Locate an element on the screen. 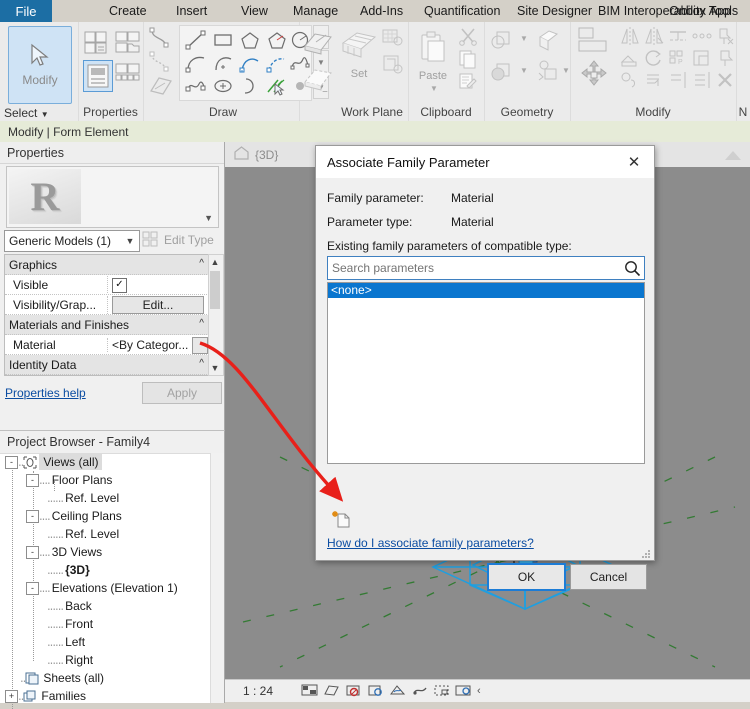 This screenshot has height=709, width=750. properties-scrollbar: ▲ ▼ is located at coordinates (216, 315).